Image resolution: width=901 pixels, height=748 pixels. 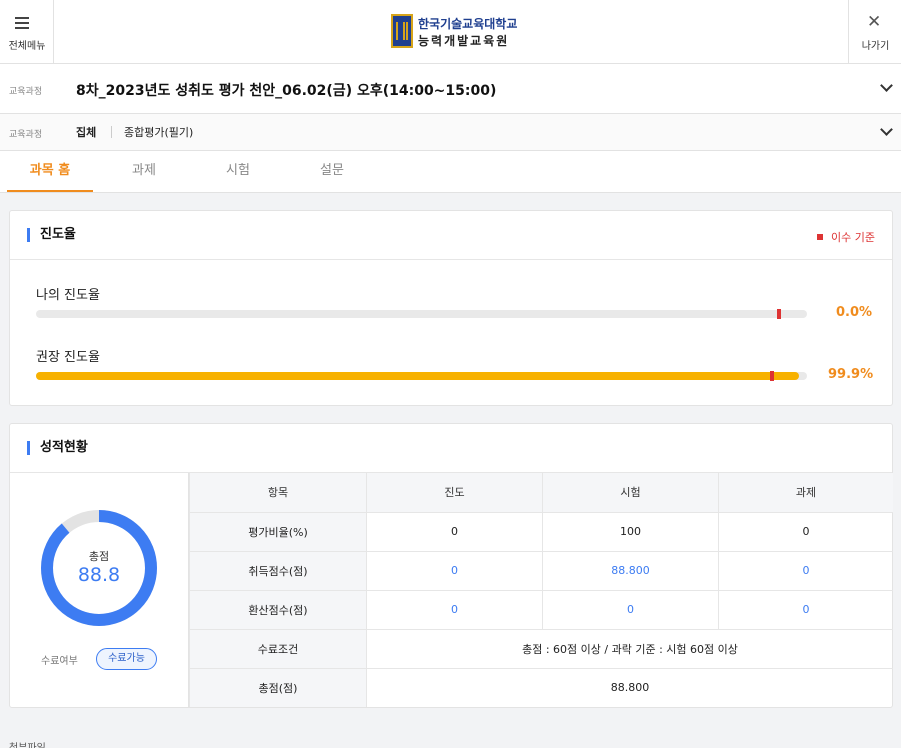 I want to click on total-score-panel: 총점 88.8 수료여부 수료가능, so click(x=99, y=590).